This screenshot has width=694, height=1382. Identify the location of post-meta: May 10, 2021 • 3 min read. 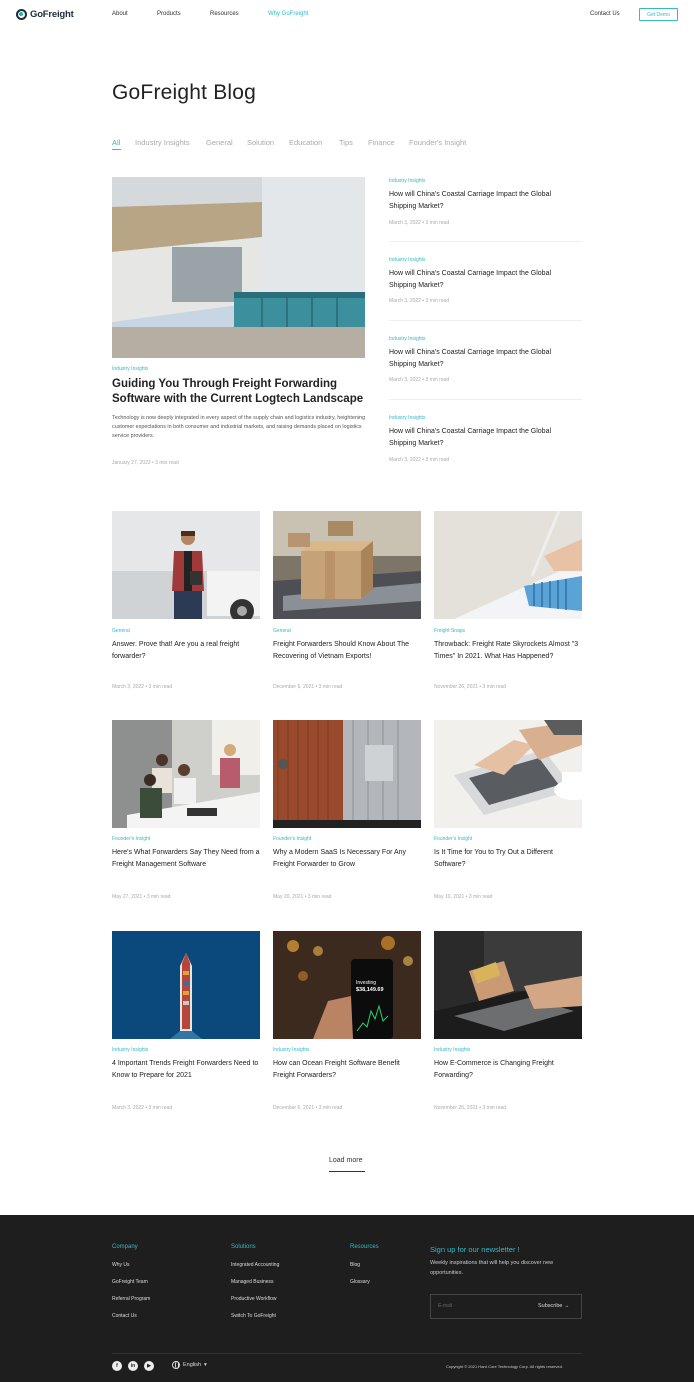
(463, 897).